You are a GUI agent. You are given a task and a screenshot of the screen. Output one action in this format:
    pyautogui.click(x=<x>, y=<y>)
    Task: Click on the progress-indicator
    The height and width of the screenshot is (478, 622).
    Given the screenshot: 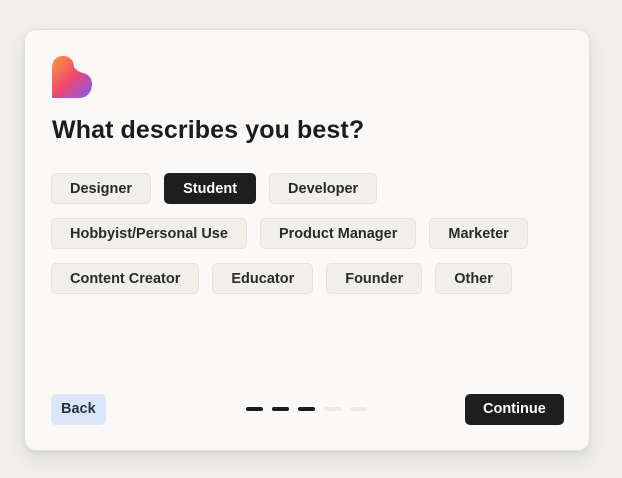 What is the action you would take?
    pyautogui.click(x=306, y=409)
    